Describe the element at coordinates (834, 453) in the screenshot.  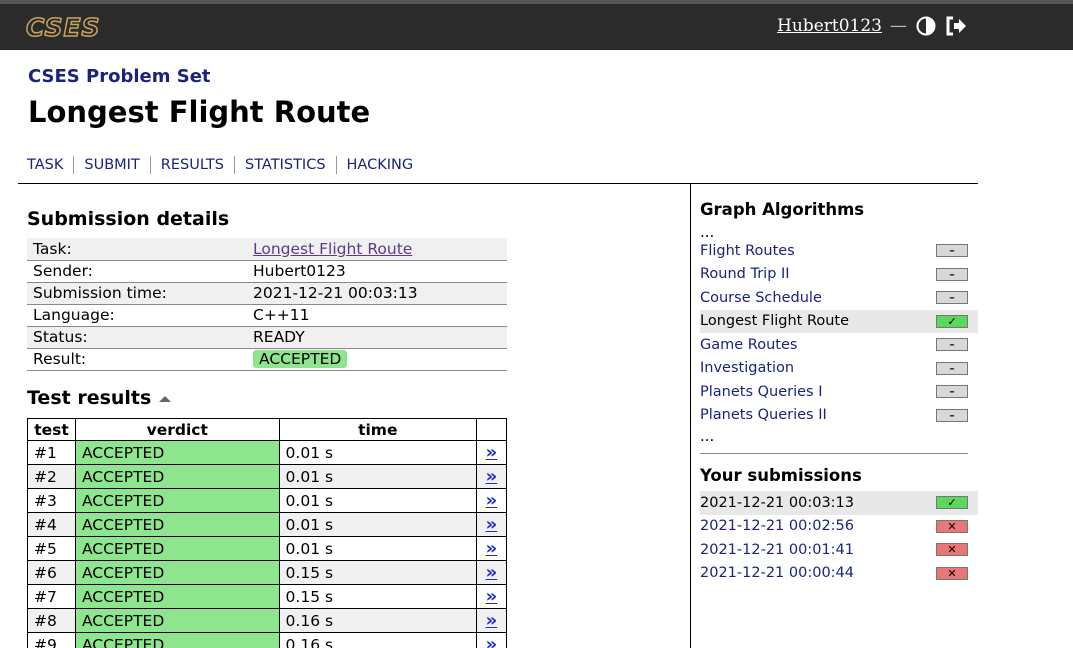
I see `sidebar-divider` at that location.